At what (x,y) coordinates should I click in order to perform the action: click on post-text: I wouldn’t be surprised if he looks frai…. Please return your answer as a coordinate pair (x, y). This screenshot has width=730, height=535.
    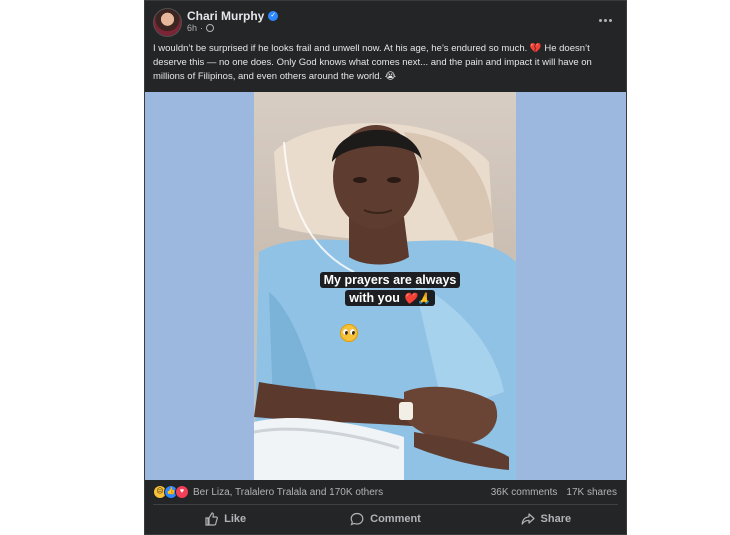
    Looking at the image, I should click on (372, 62).